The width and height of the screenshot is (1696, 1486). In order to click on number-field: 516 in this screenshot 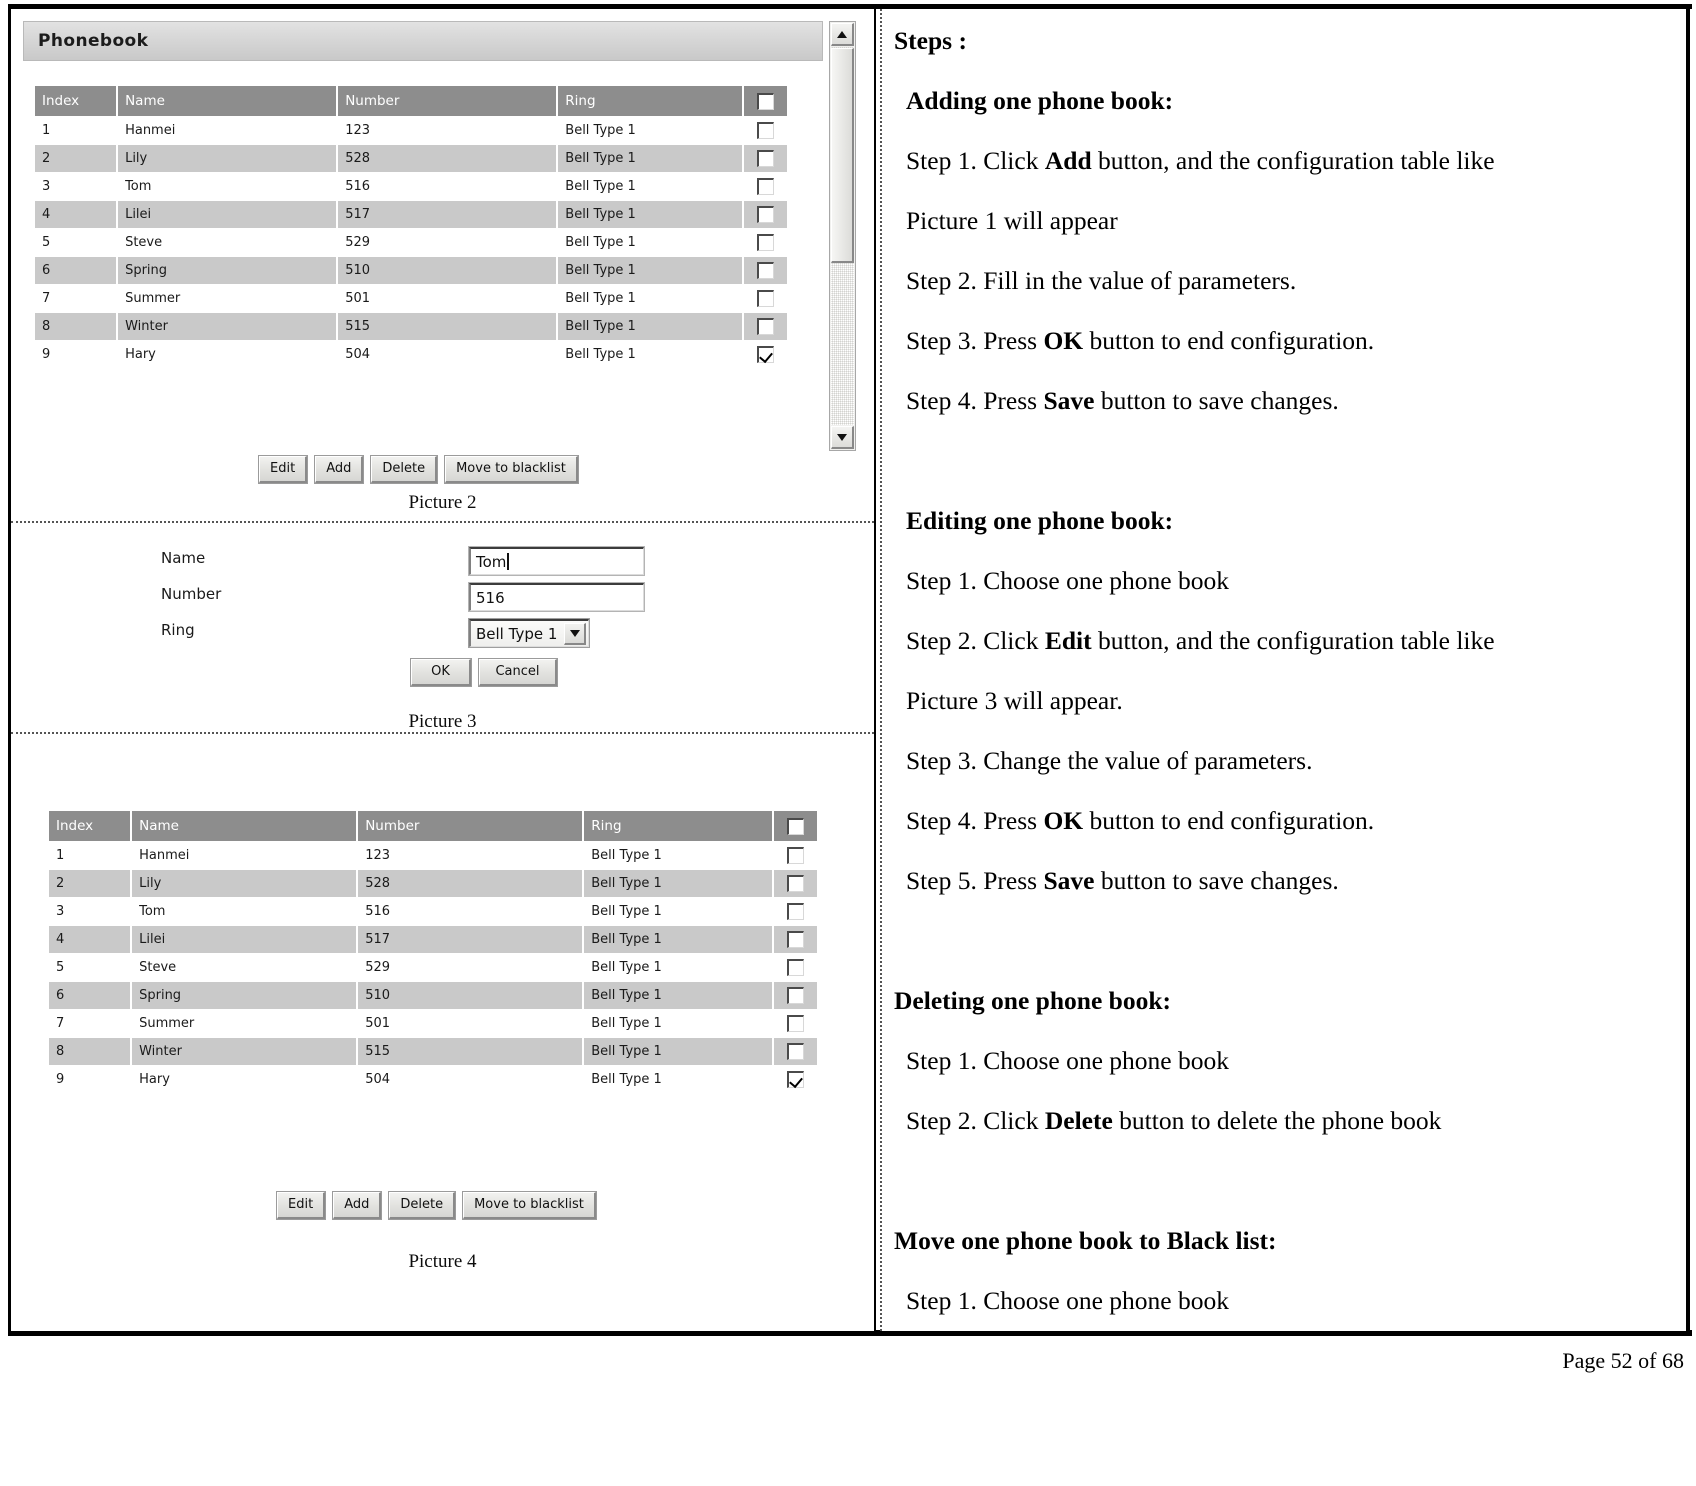, I will do `click(556, 597)`.